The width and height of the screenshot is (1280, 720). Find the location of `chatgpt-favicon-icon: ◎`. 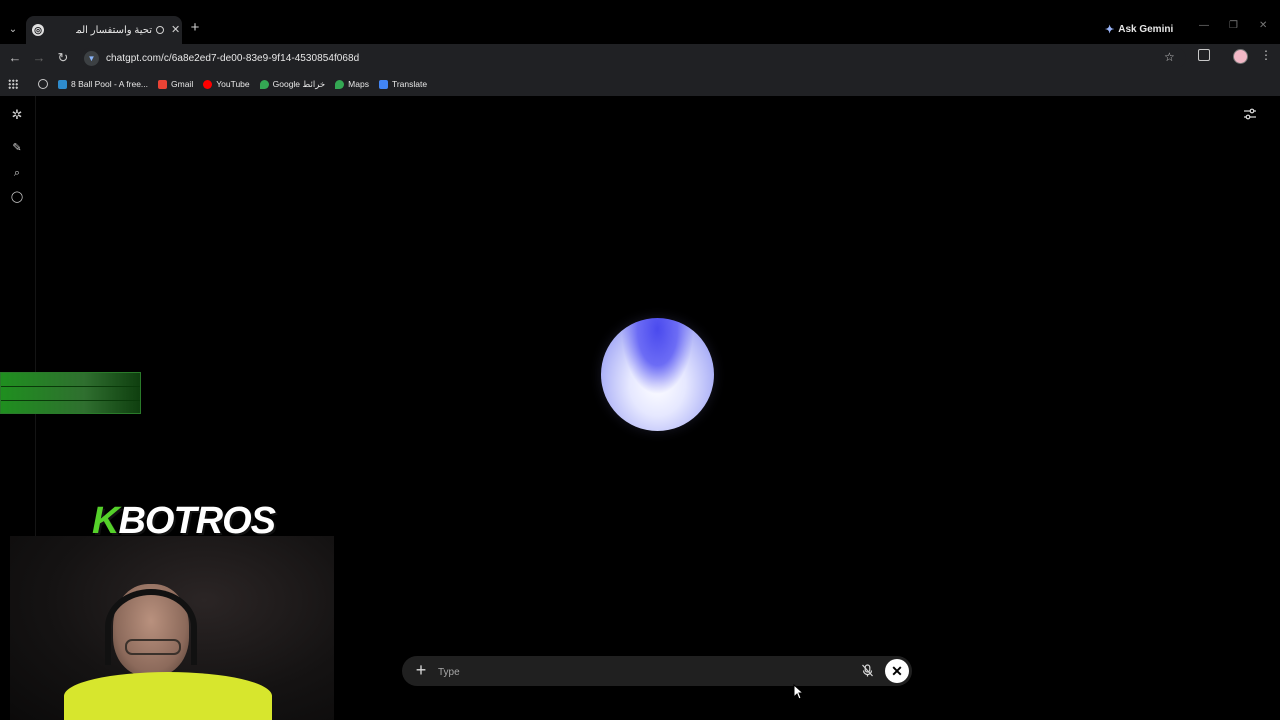

chatgpt-favicon-icon: ◎ is located at coordinates (38, 30).